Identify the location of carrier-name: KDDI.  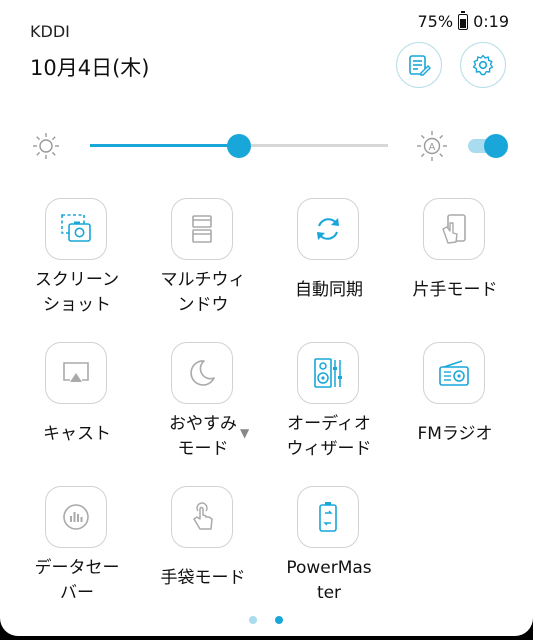
(50, 31).